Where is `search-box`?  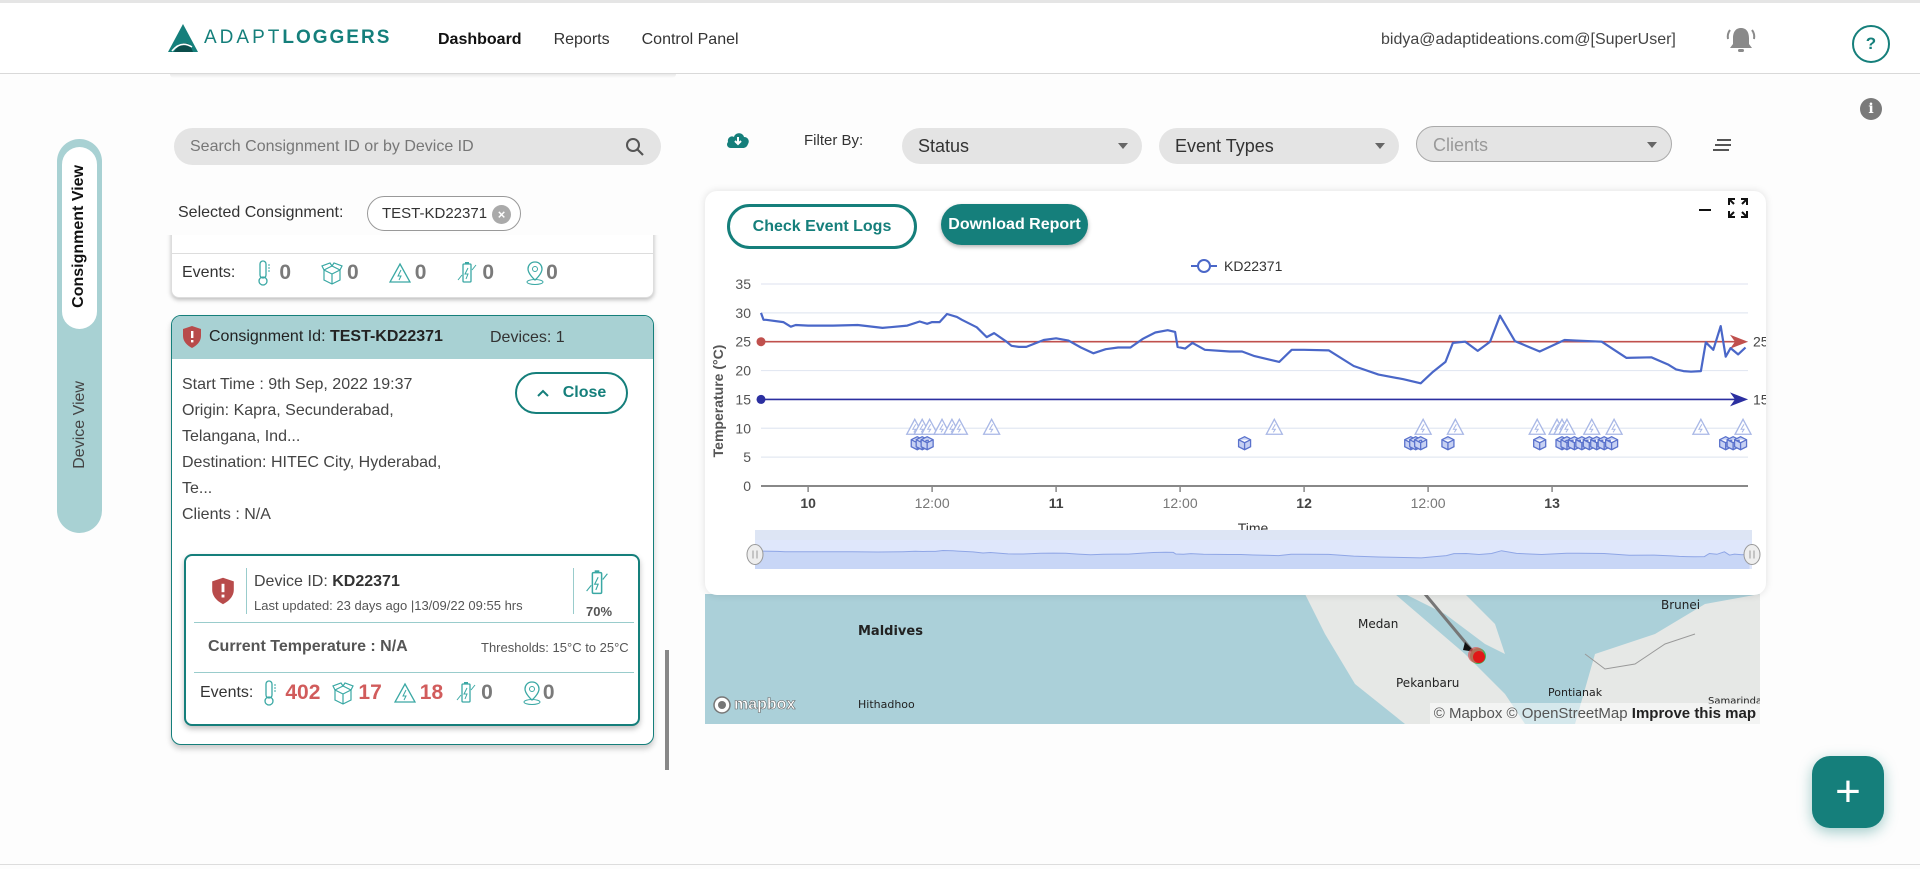 search-box is located at coordinates (417, 146).